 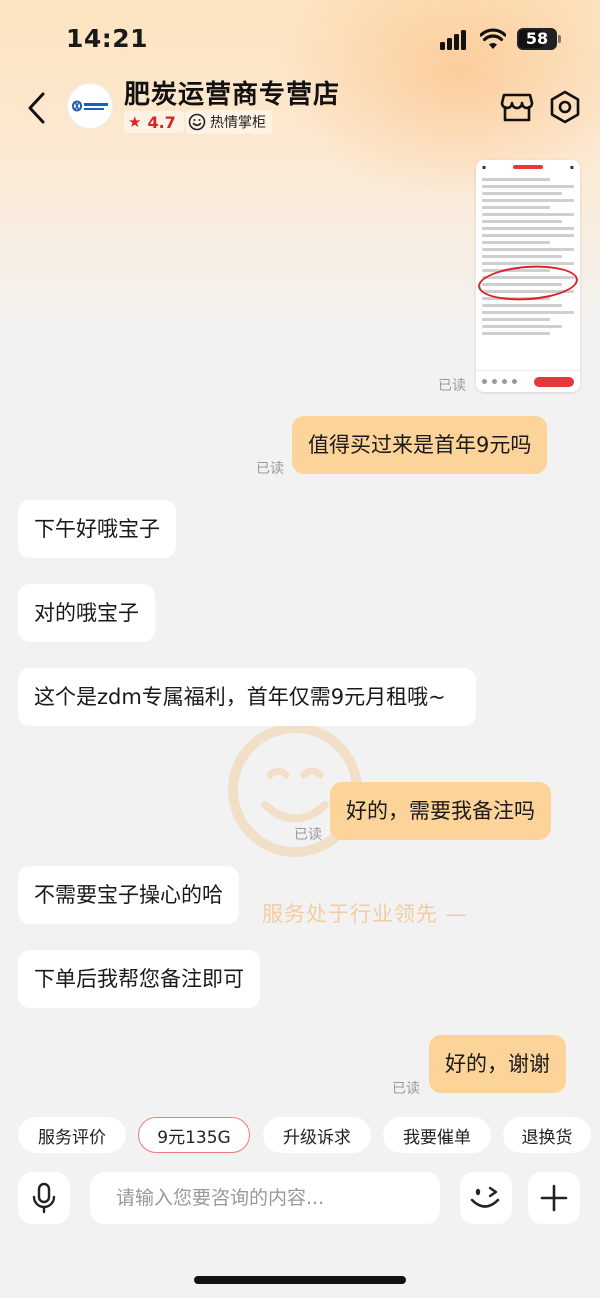 What do you see at coordinates (107, 38) in the screenshot?
I see `status-time: 14:21` at bounding box center [107, 38].